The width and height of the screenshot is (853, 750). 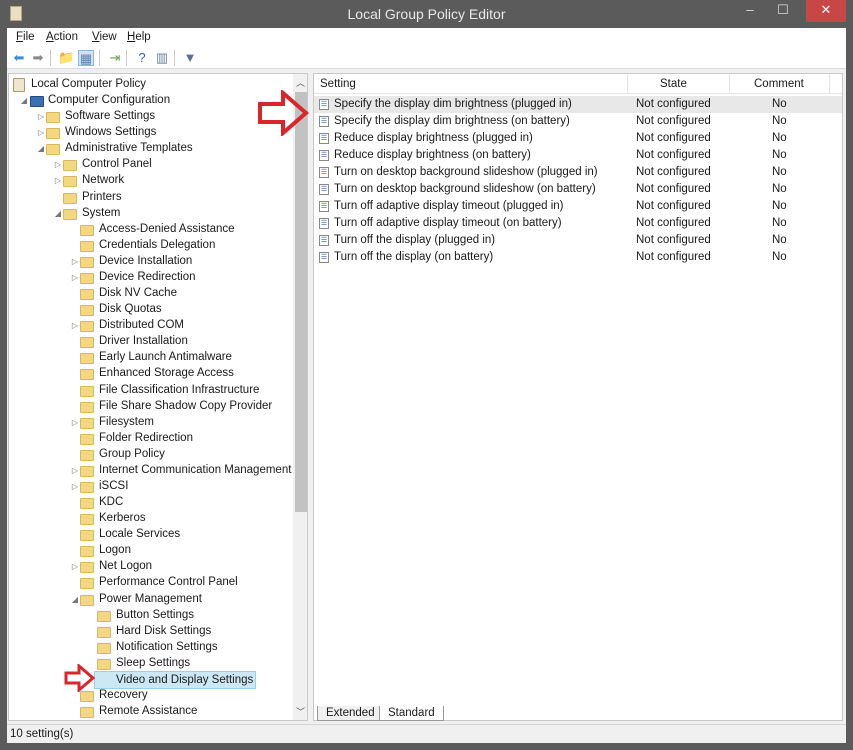 I want to click on tree-scrollbar: ︿ ﹀, so click(x=300, y=397).